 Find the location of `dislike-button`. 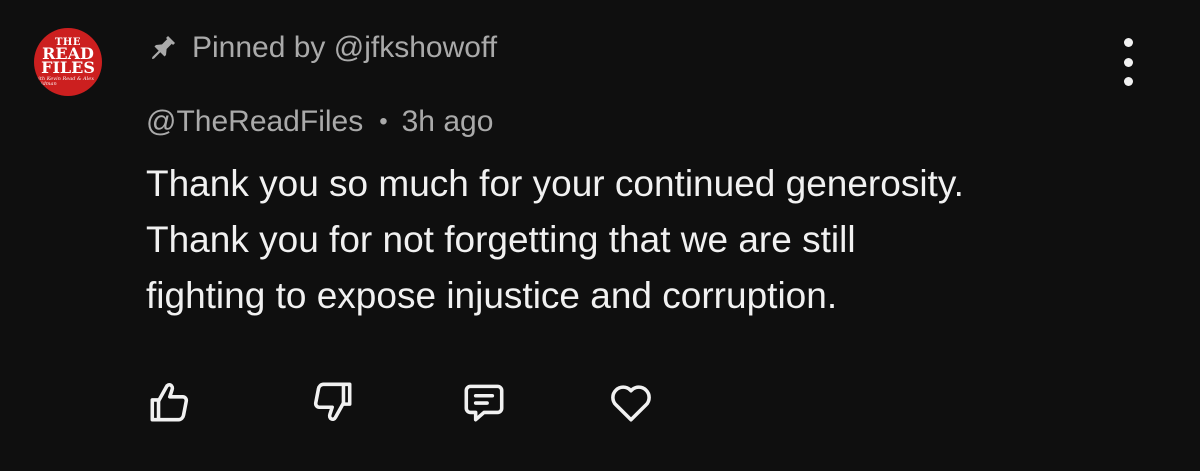

dislike-button is located at coordinates (332, 402).